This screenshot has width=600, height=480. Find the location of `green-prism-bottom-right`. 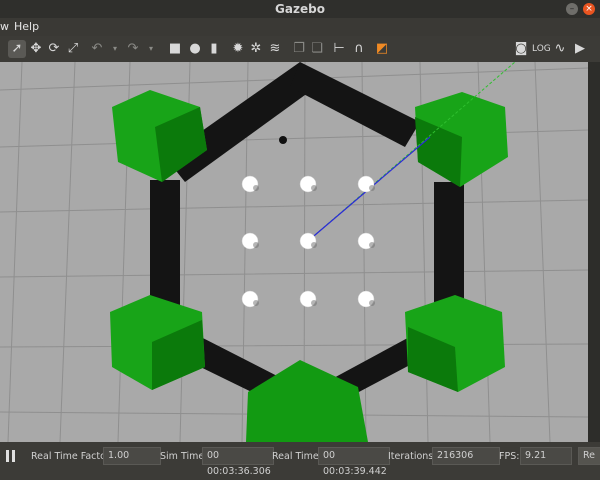

green-prism-bottom-right is located at coordinates (455, 343).